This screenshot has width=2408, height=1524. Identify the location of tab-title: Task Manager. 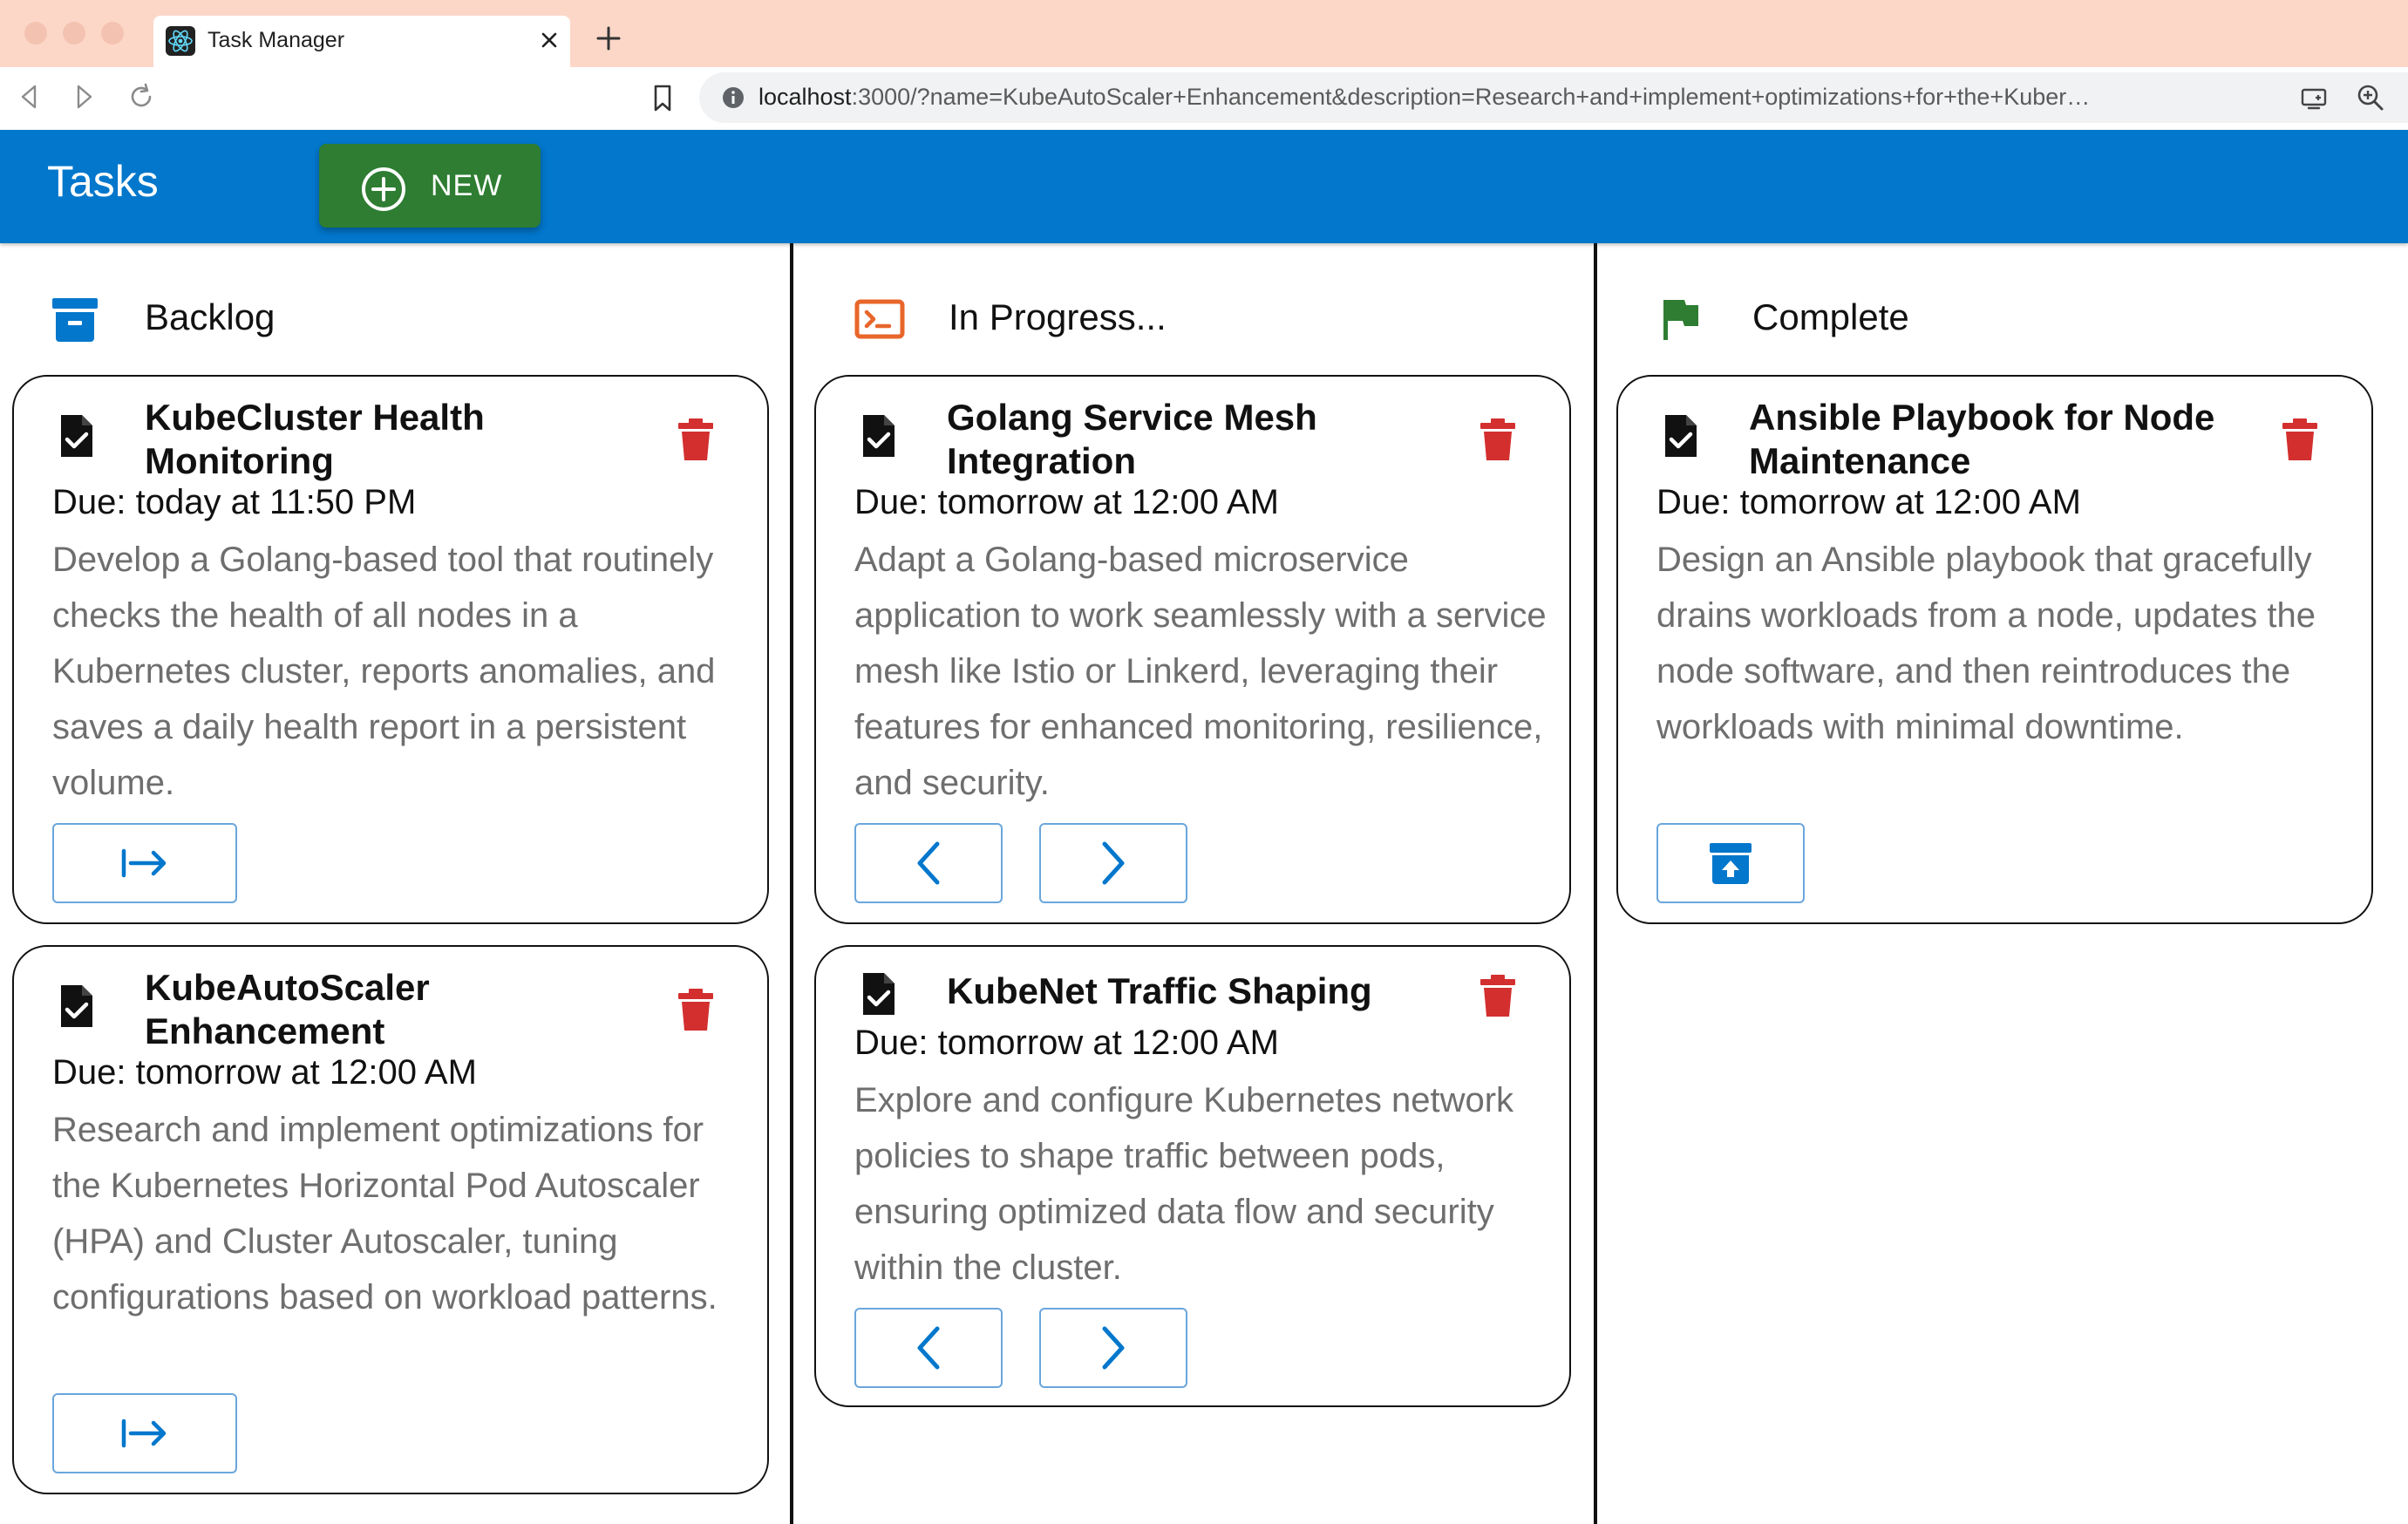
(276, 40).